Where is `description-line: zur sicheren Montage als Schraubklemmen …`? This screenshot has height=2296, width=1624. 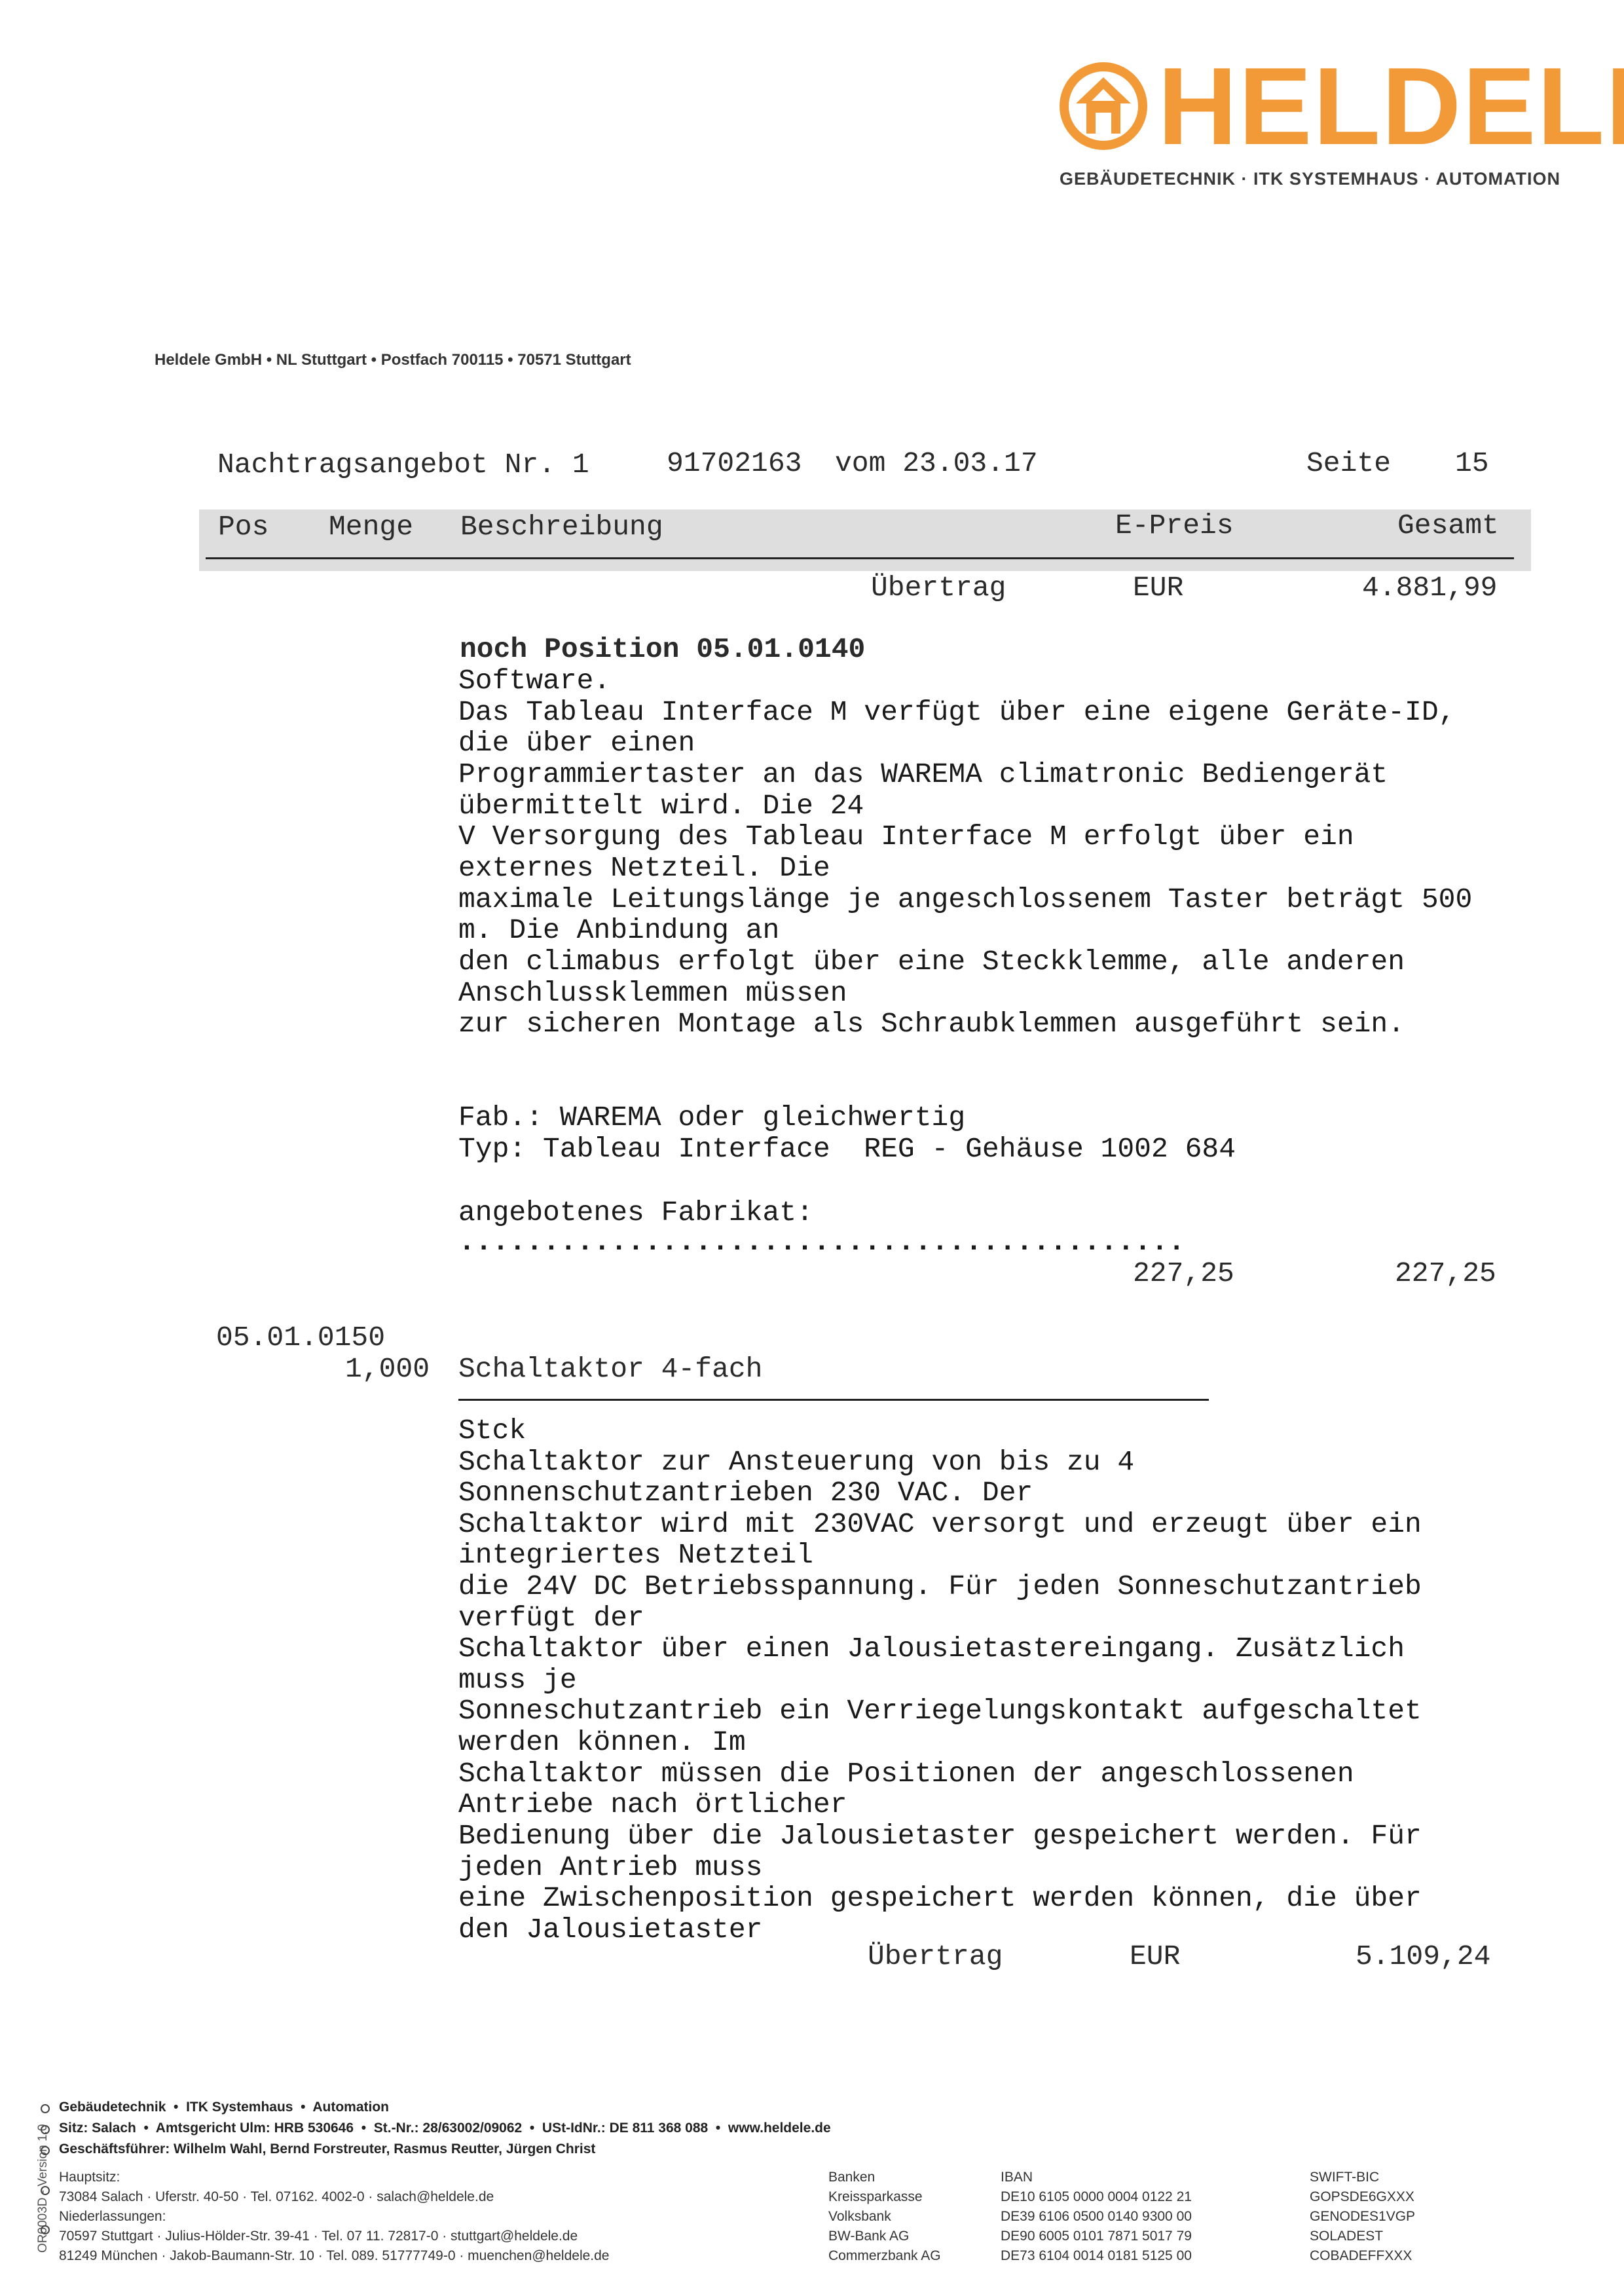 description-line: zur sicheren Montage als Schraubklemmen … is located at coordinates (931, 1024).